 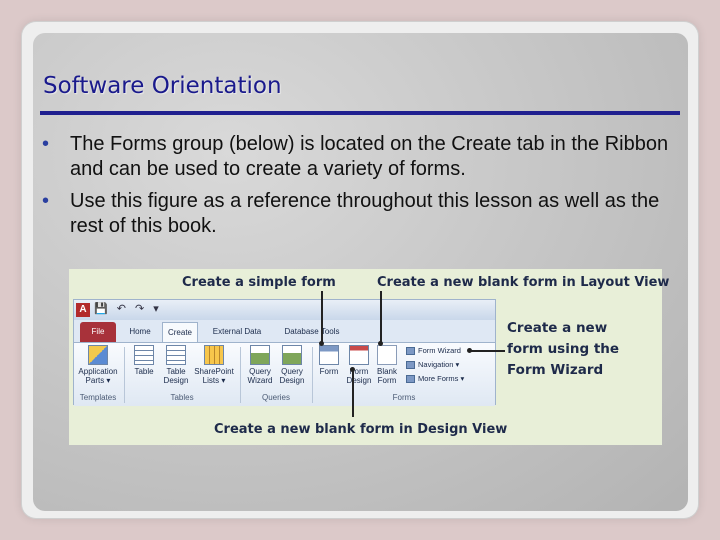 What do you see at coordinates (410, 351) in the screenshot?
I see `form-wizard-icon` at bounding box center [410, 351].